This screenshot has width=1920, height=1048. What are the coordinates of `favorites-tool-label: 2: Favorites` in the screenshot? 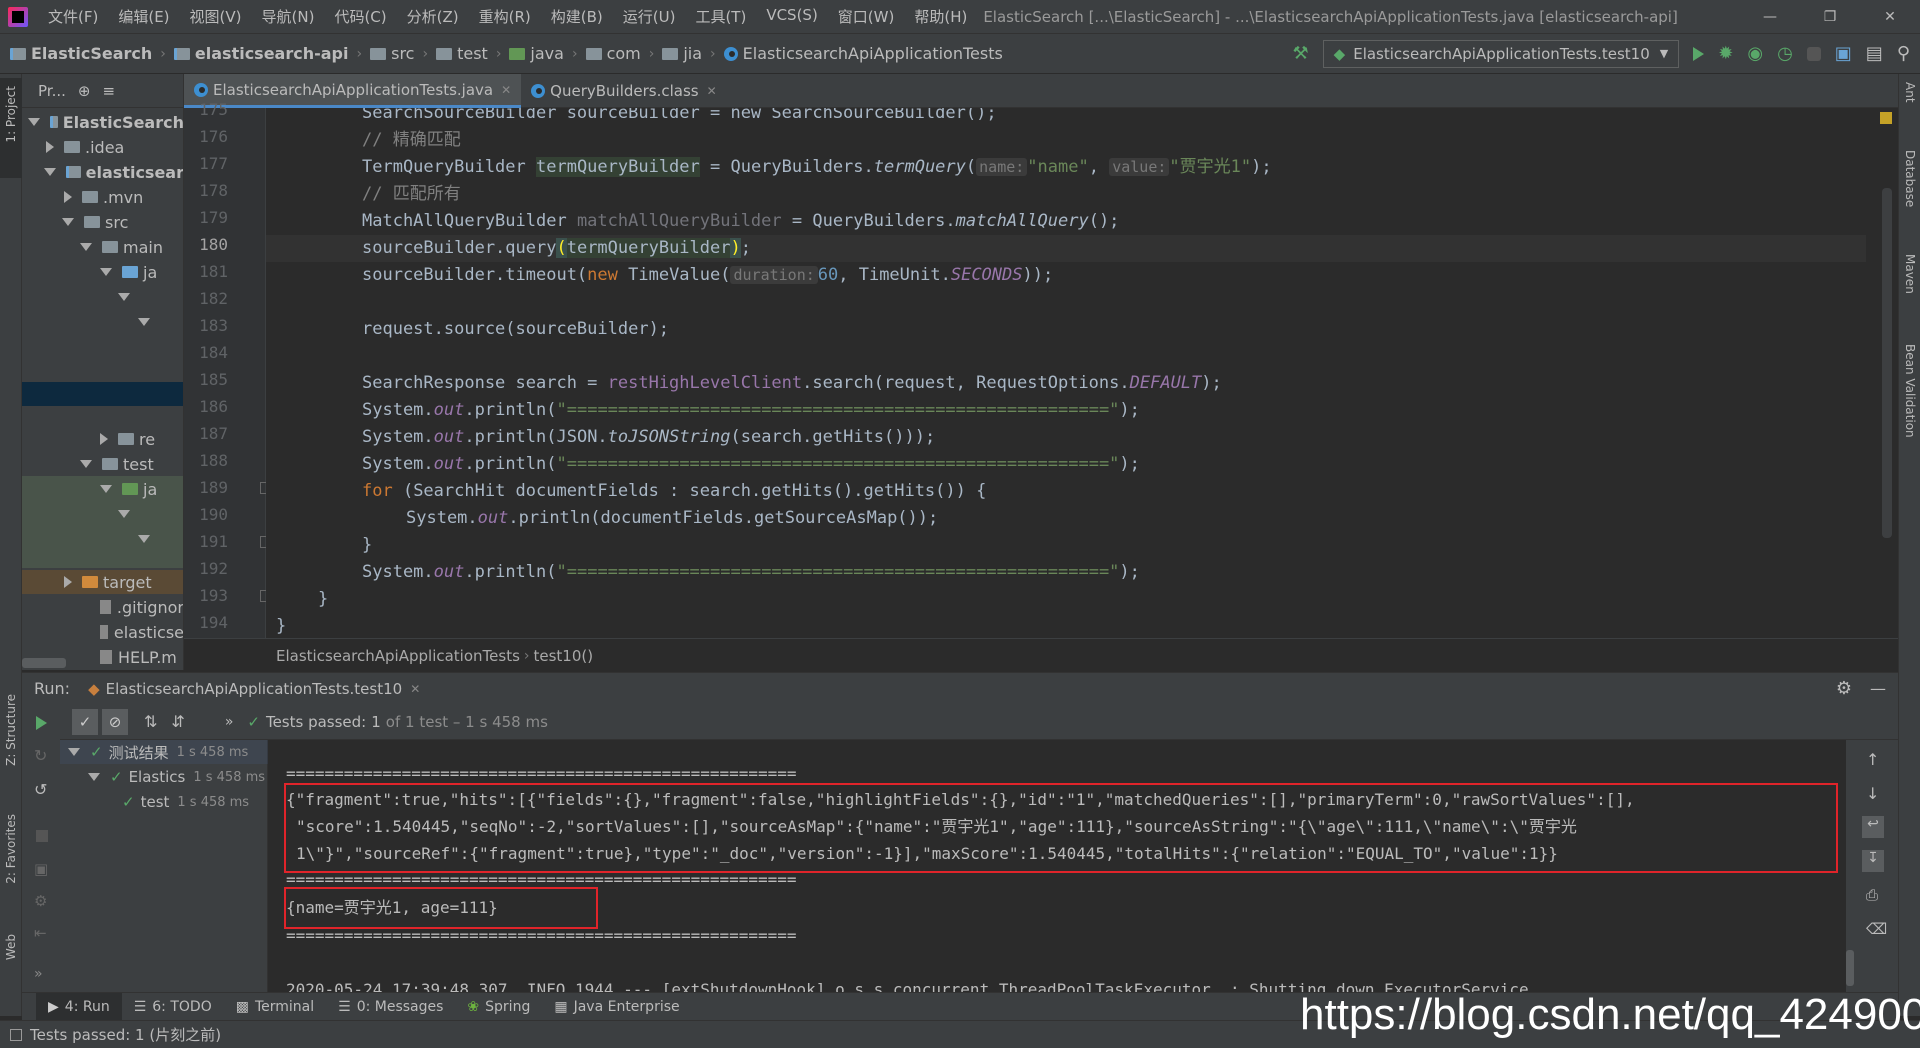 It's located at (11, 849).